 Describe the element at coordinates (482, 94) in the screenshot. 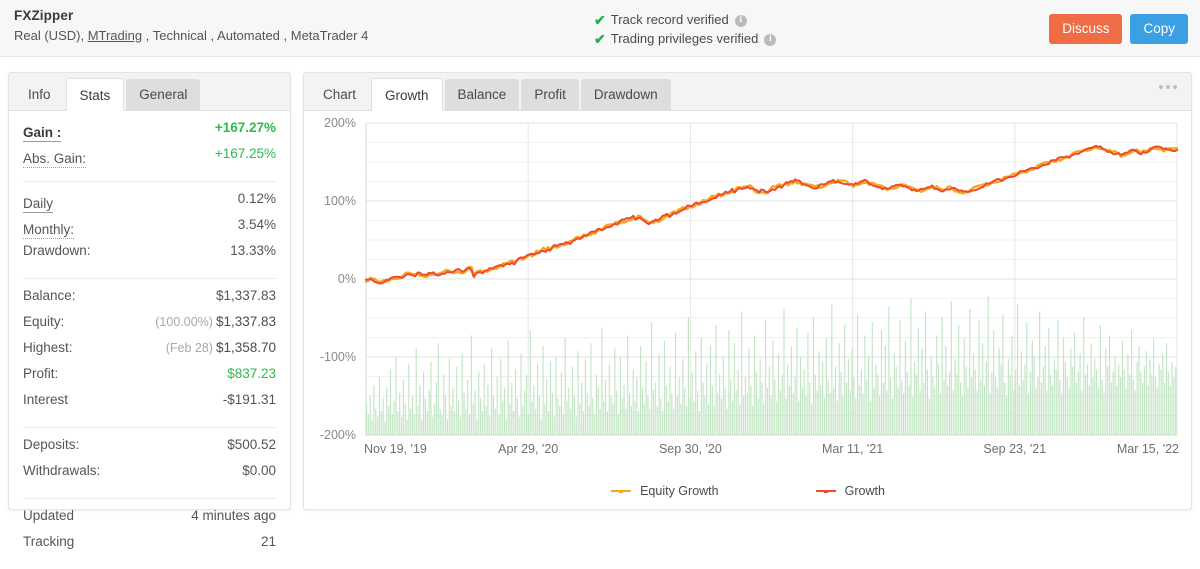

I see `tab-balance: Balance` at that location.